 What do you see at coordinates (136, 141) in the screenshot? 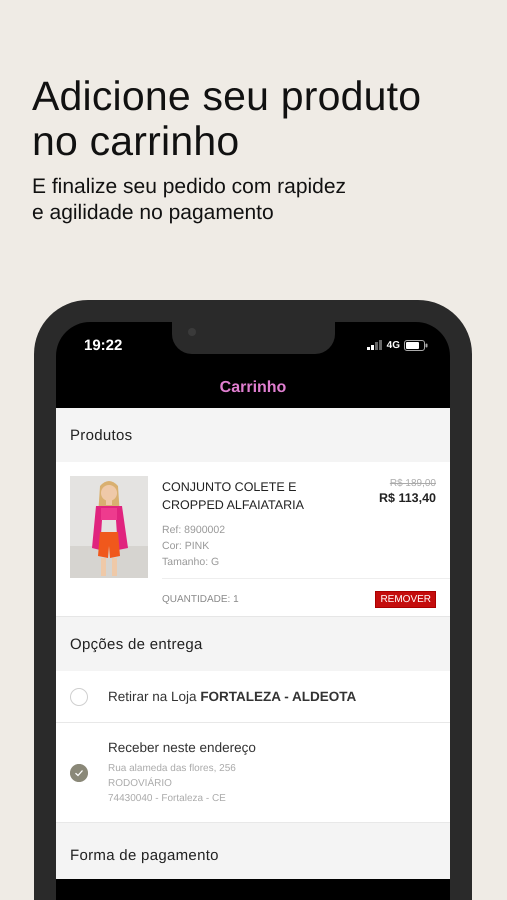
I see `headline: no carrinho` at bounding box center [136, 141].